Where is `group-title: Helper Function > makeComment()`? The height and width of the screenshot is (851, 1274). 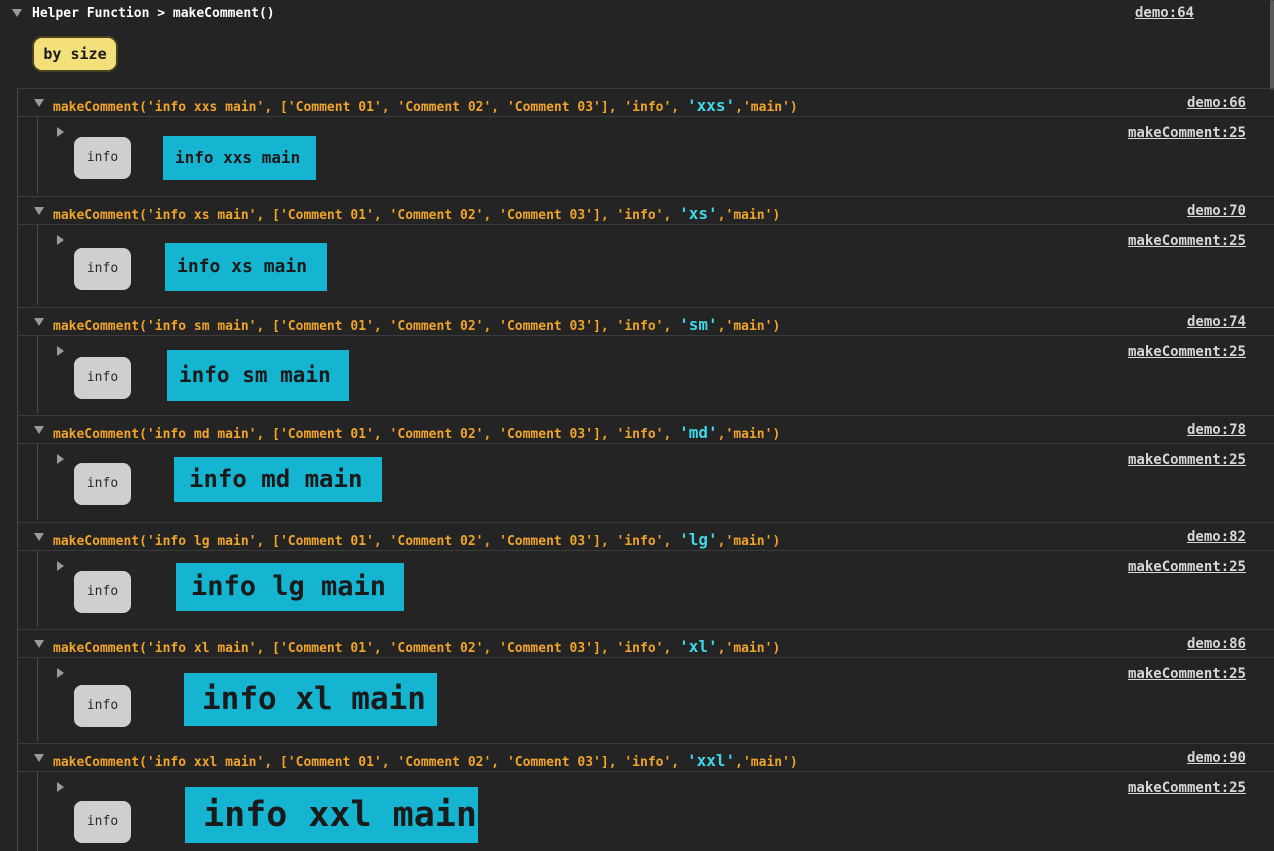
group-title: Helper Function > makeComment() is located at coordinates (153, 13).